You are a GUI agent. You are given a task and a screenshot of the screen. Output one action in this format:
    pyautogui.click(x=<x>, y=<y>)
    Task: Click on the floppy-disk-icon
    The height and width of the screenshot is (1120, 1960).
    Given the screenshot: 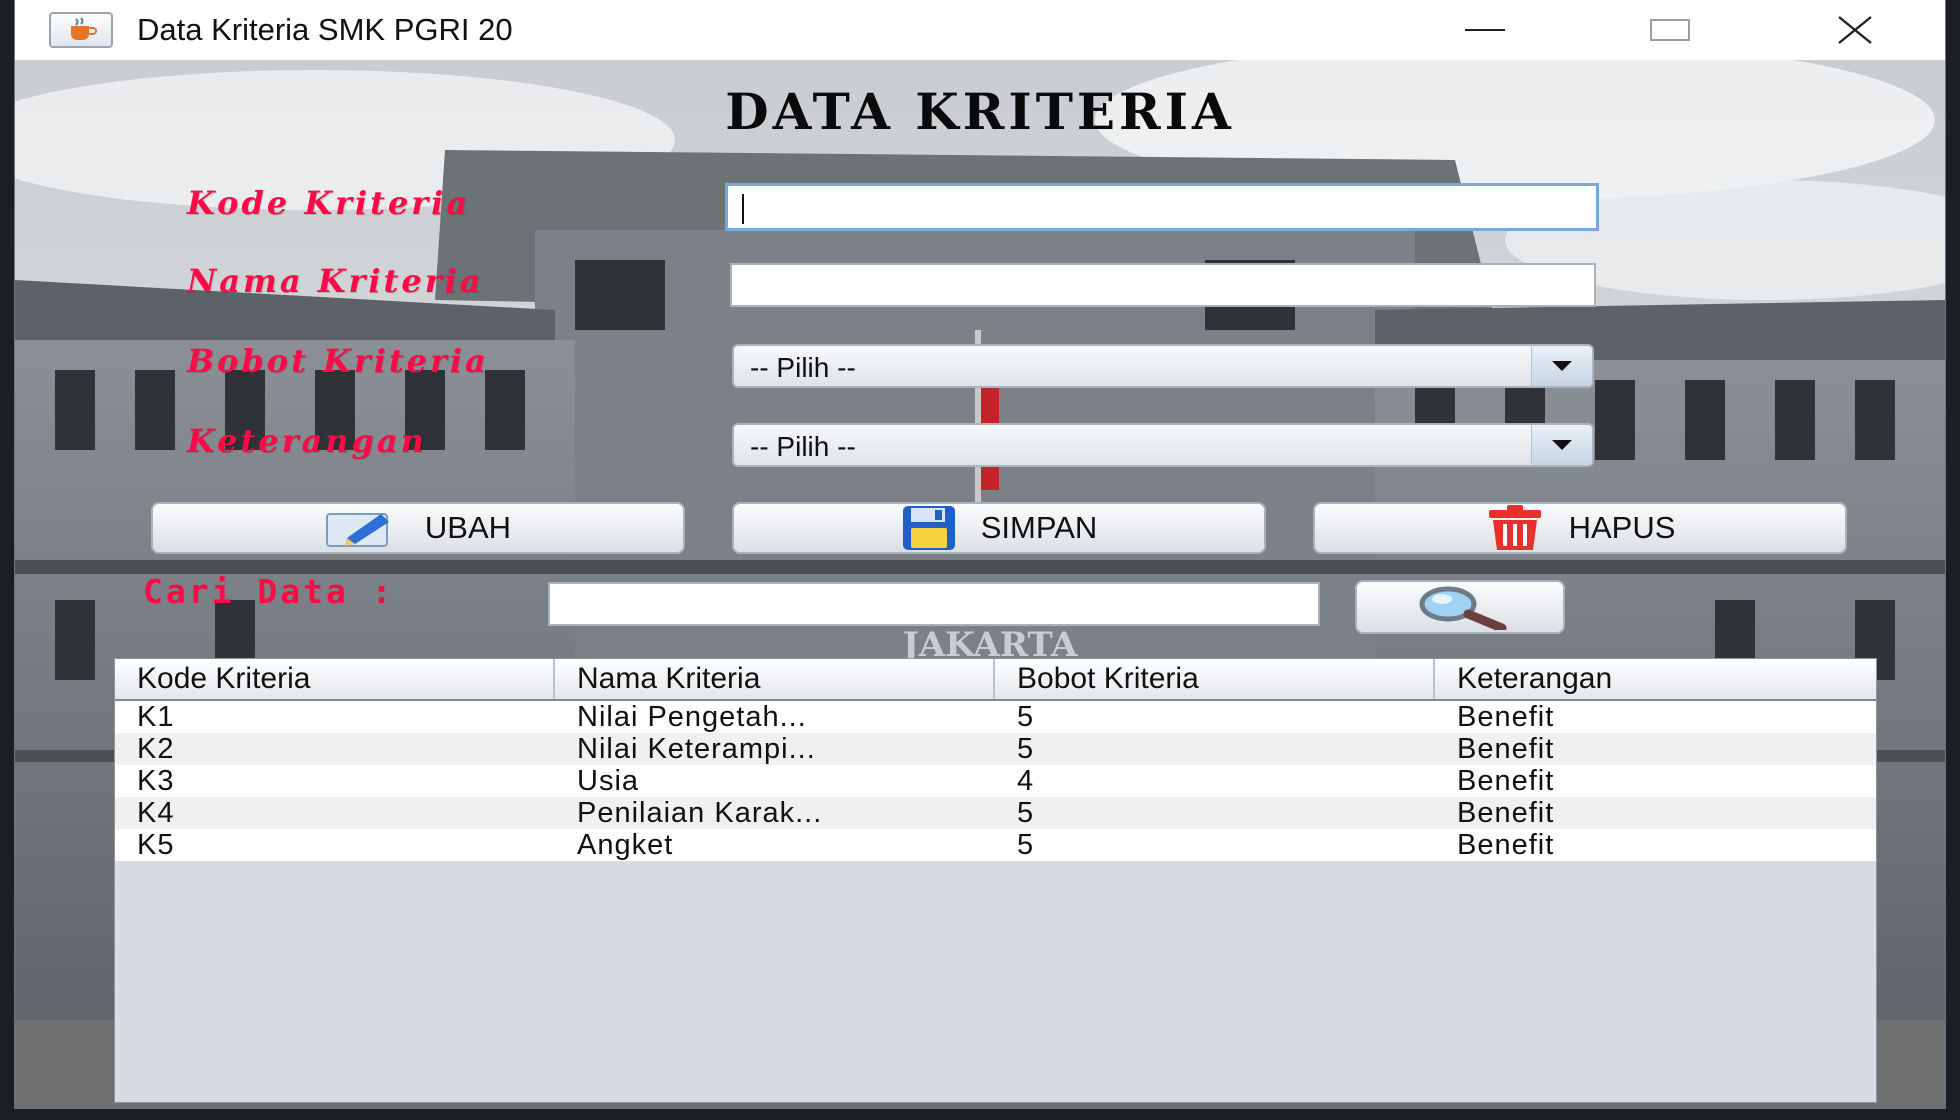 What is the action you would take?
    pyautogui.click(x=929, y=528)
    